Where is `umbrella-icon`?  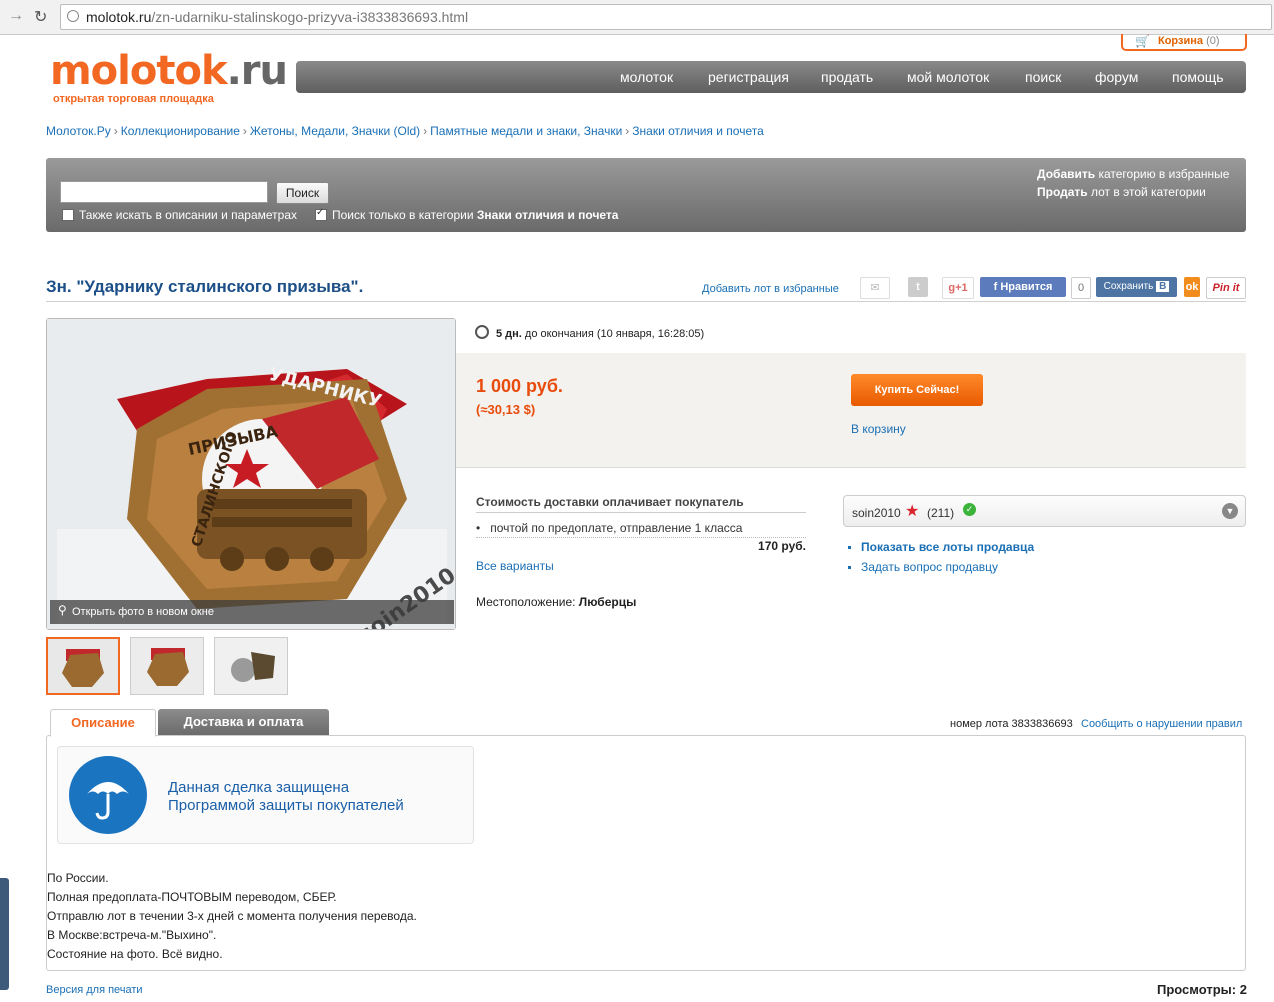
umbrella-icon is located at coordinates (108, 795).